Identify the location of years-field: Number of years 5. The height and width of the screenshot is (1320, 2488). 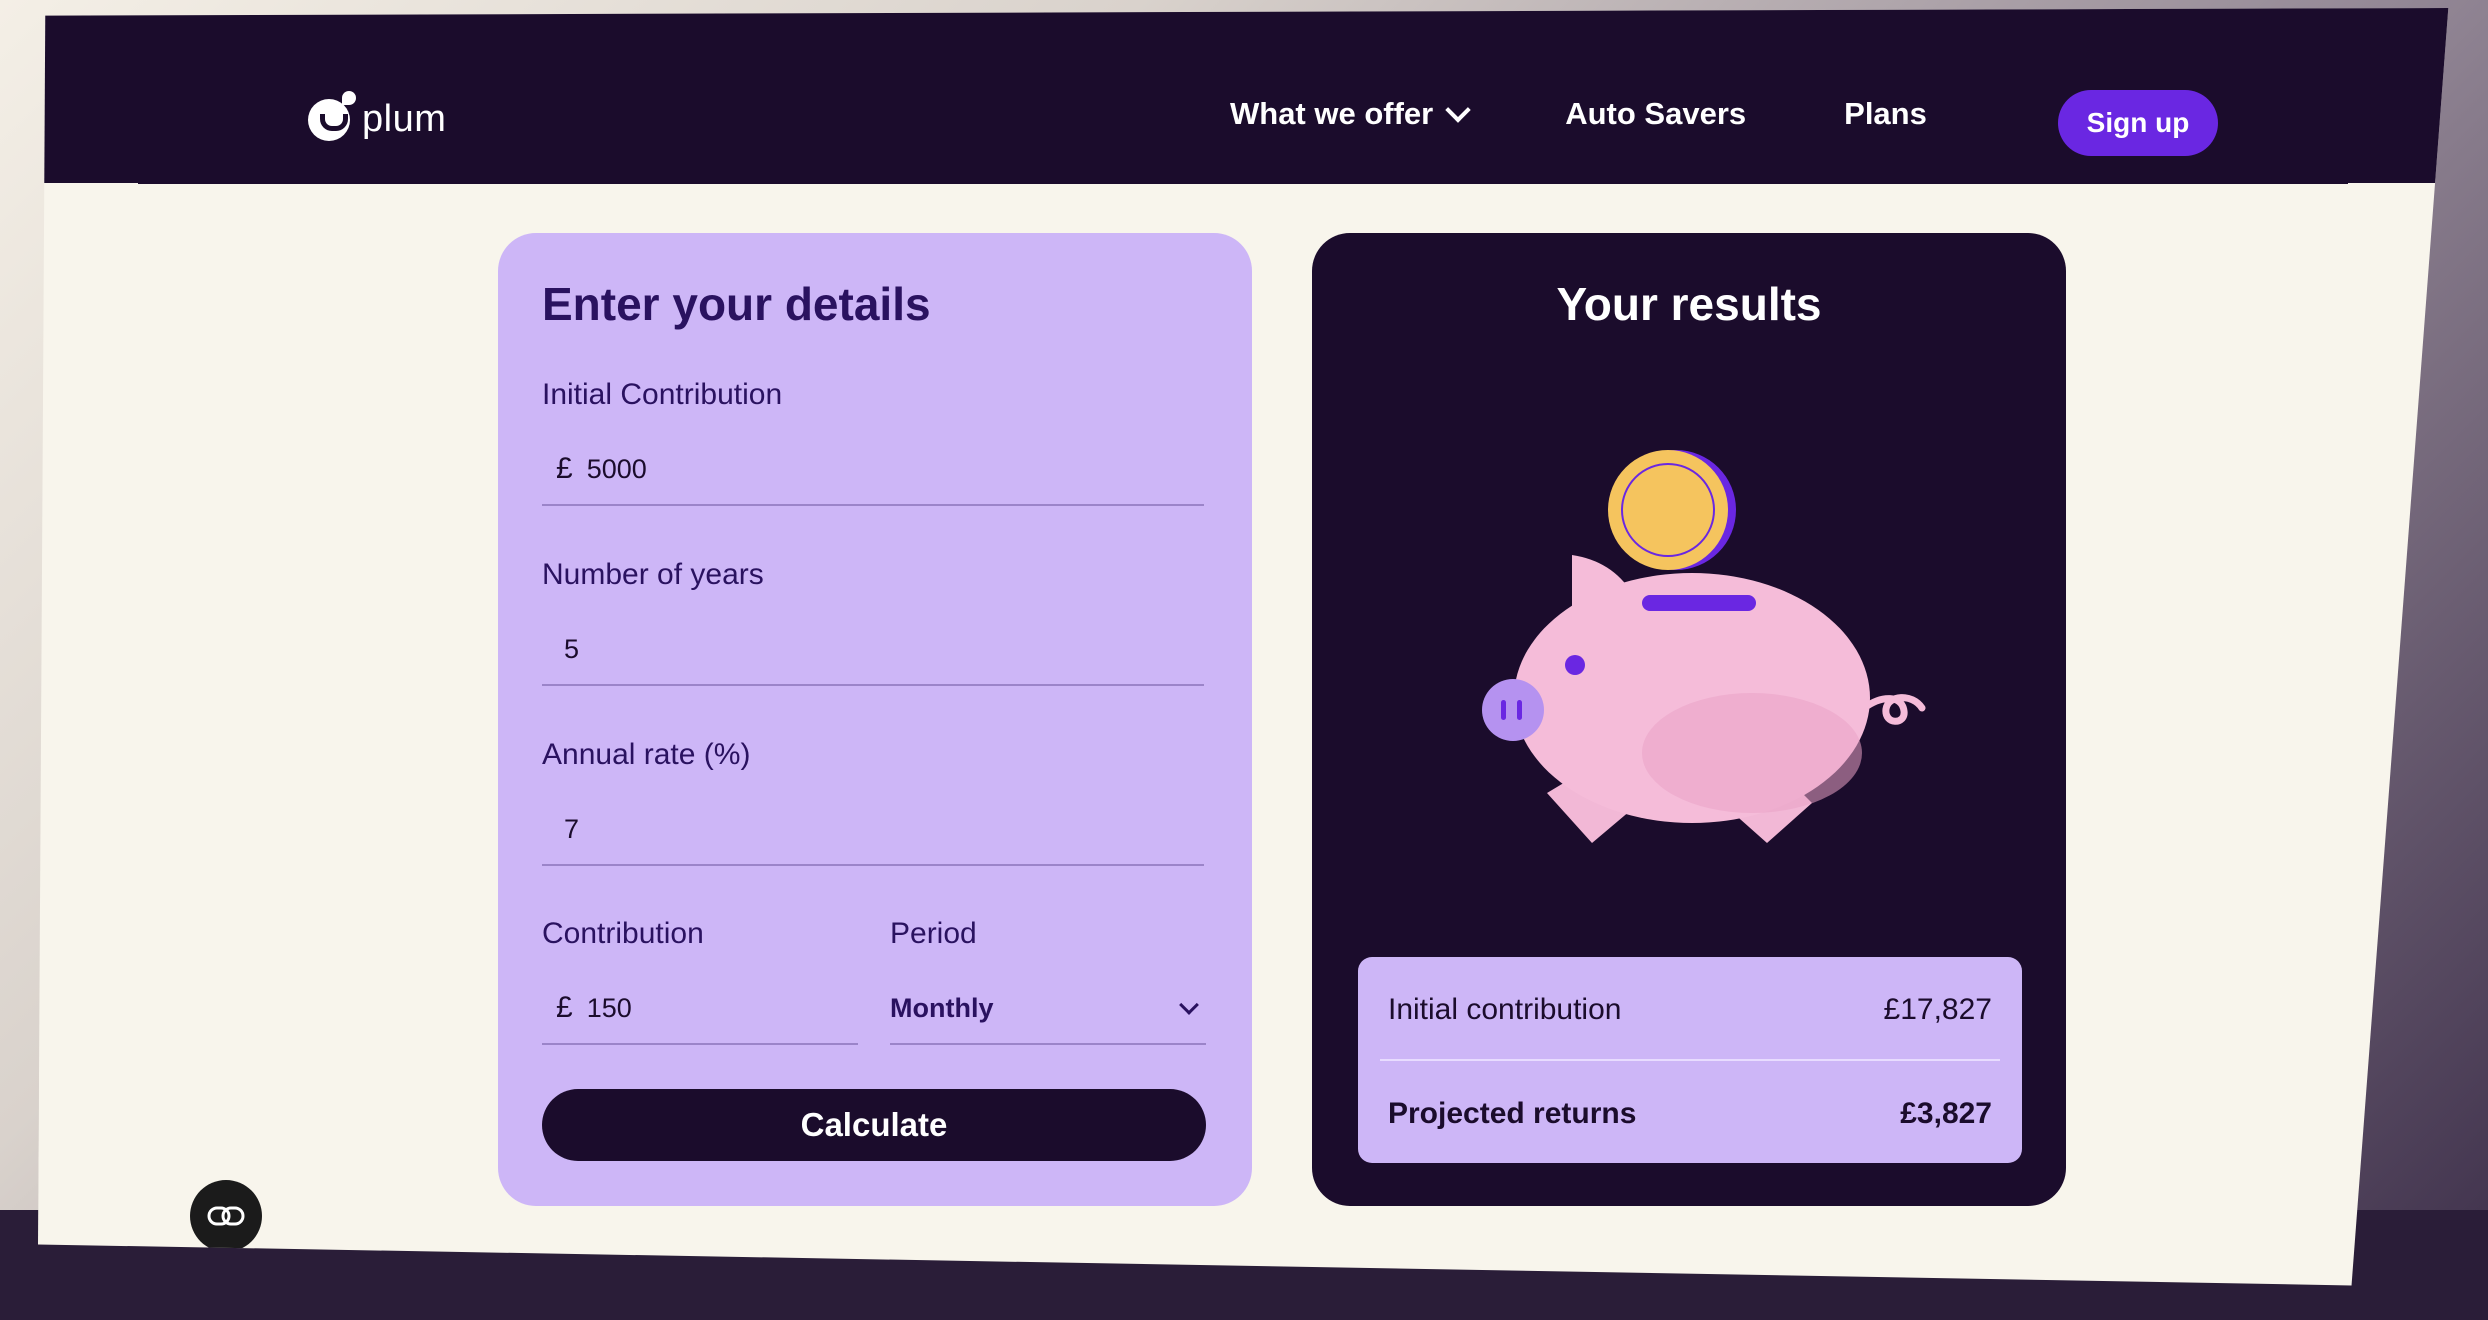
(873, 622).